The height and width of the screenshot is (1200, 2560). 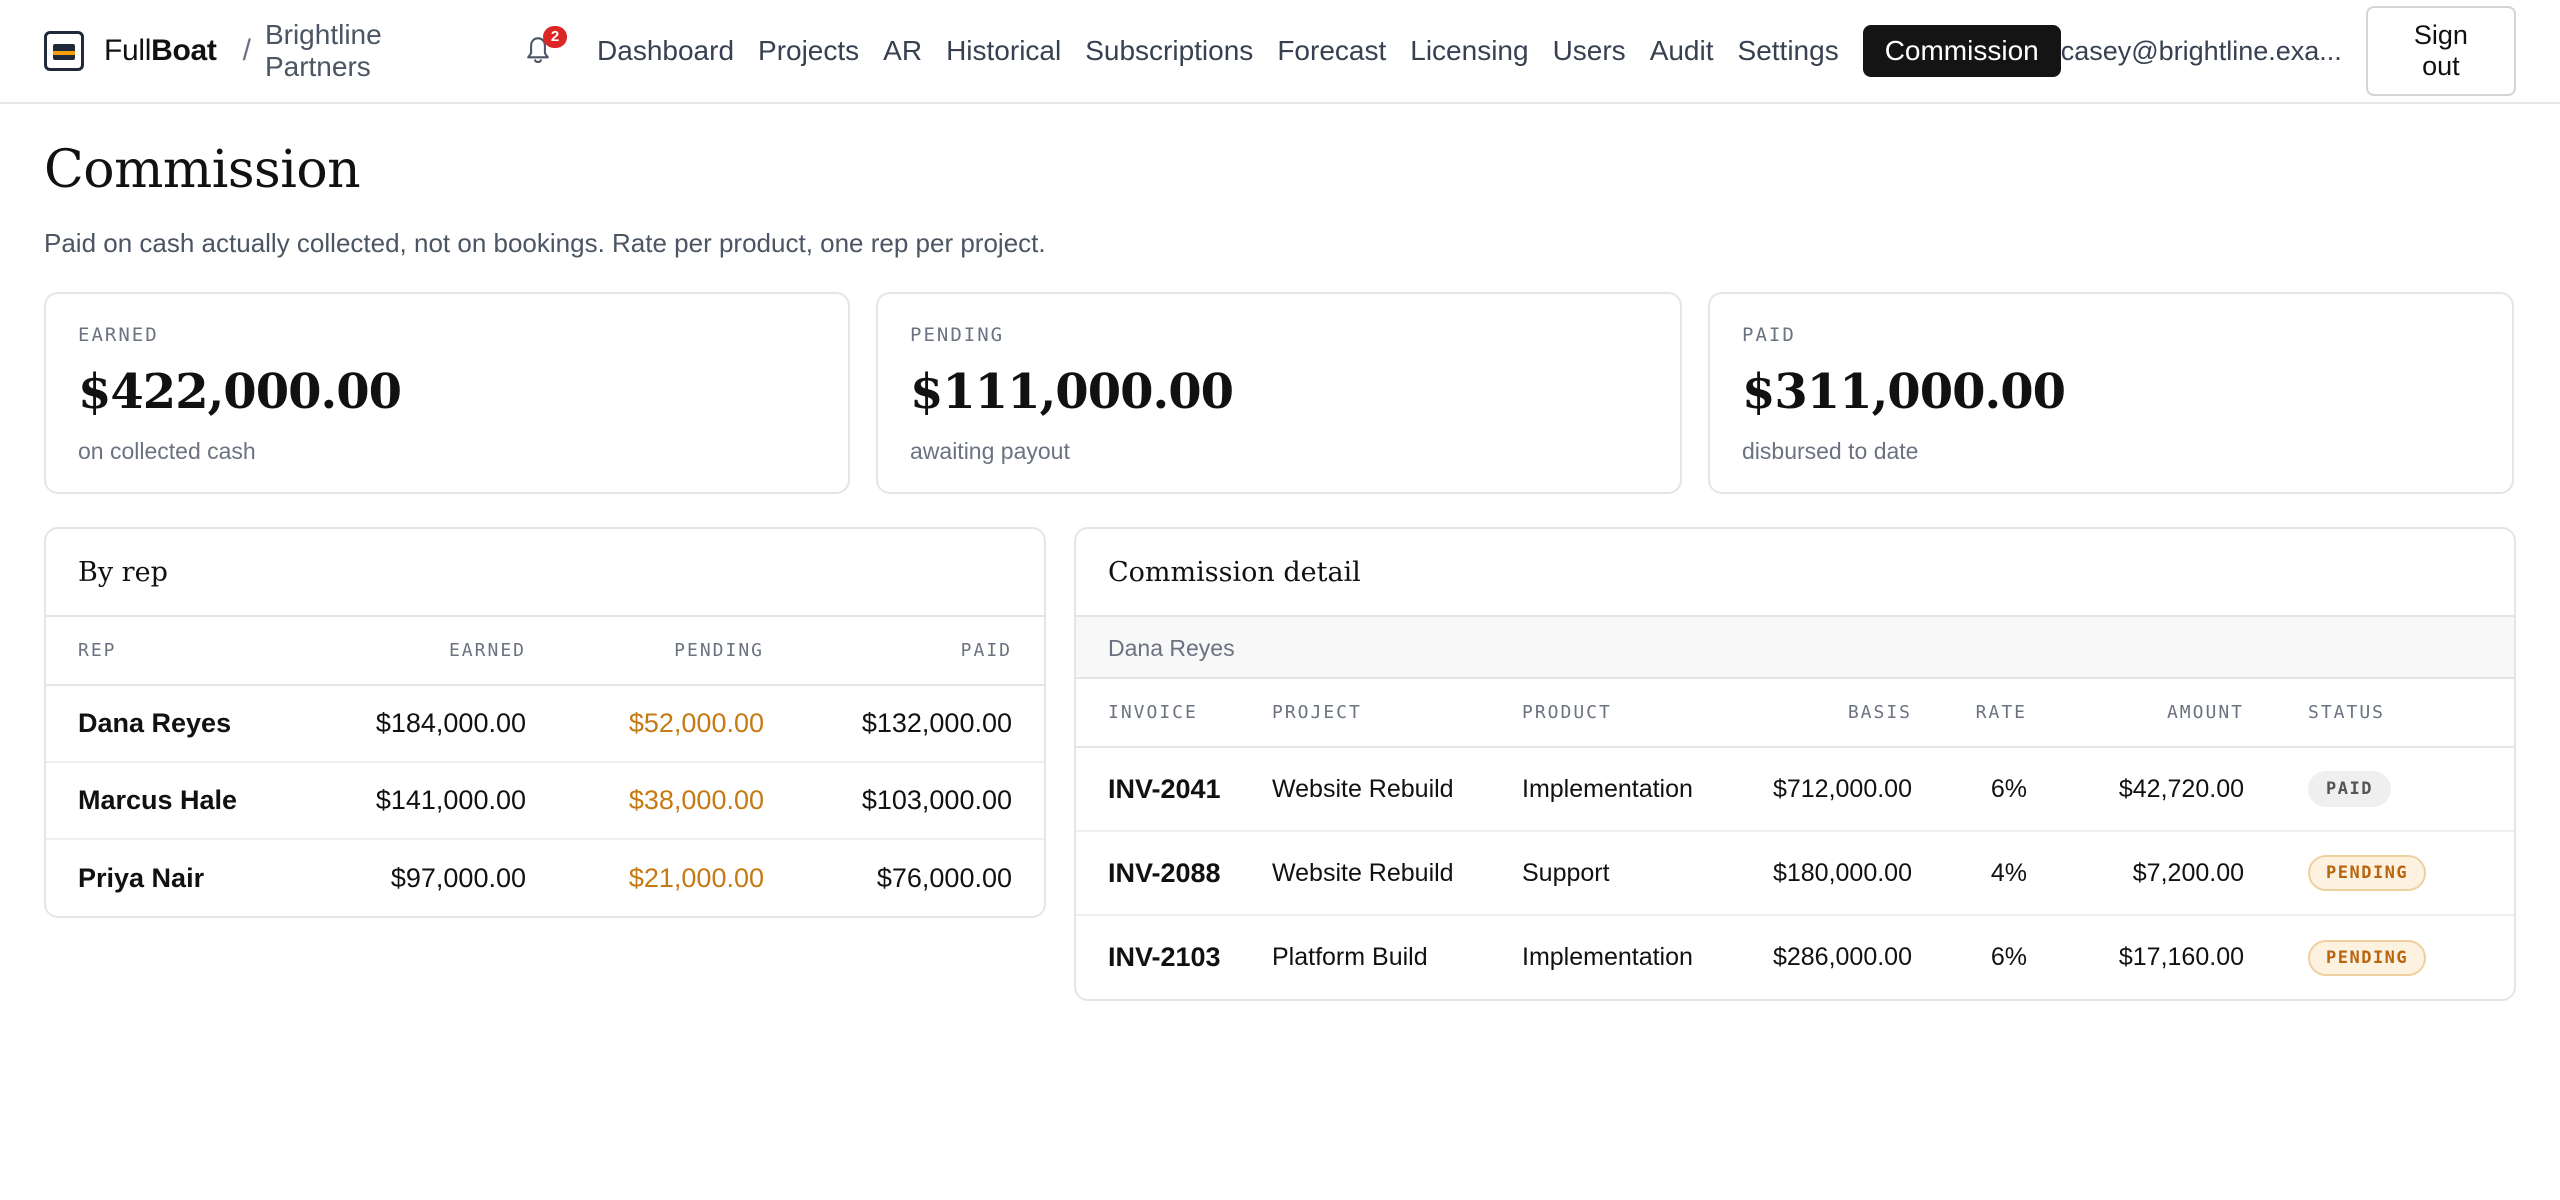 I want to click on project-name: Platform Build, so click(x=1350, y=957).